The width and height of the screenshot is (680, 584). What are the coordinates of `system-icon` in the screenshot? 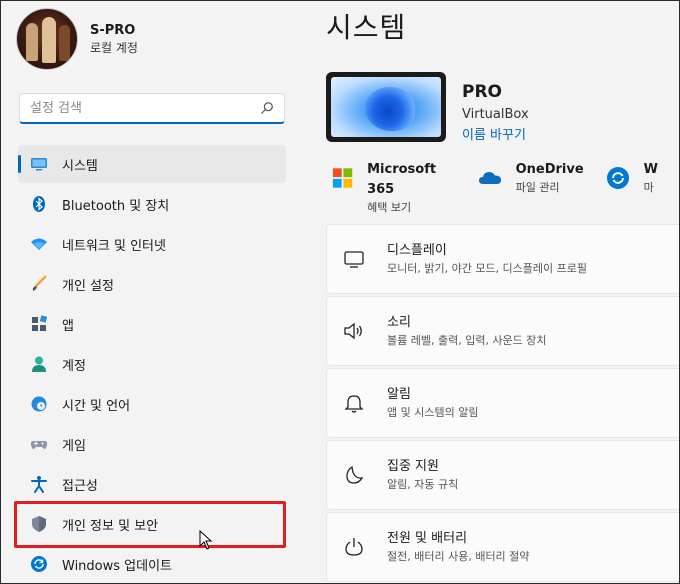 It's located at (39, 164).